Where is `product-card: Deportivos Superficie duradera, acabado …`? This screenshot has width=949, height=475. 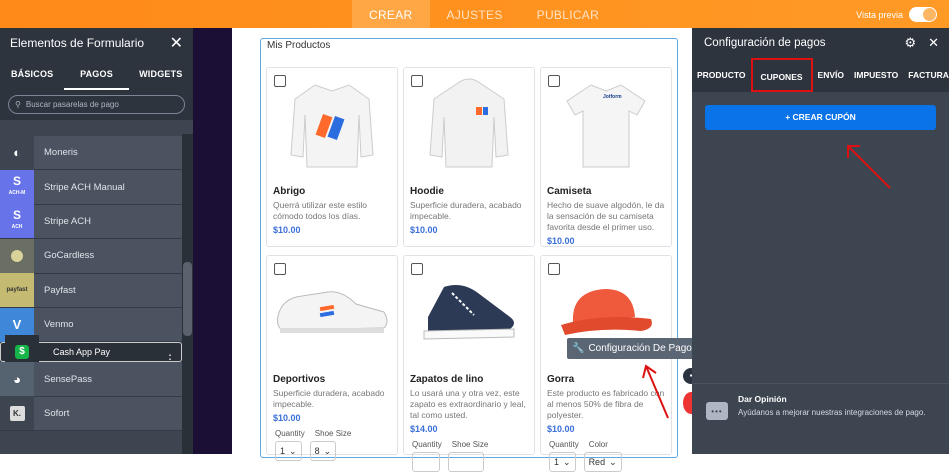 product-card: Deportivos Superficie duradera, acabado … is located at coordinates (332, 358).